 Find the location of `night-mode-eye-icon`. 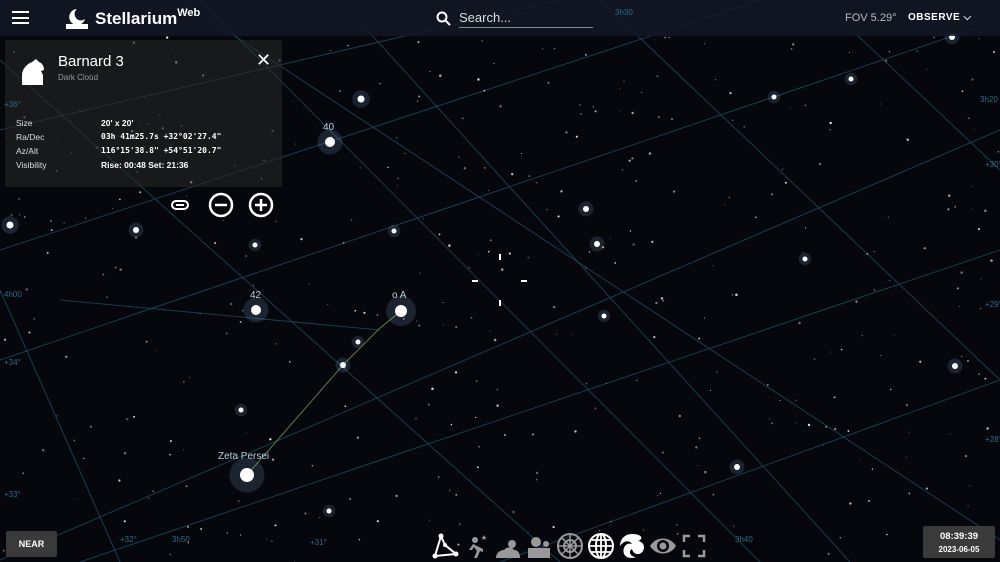

night-mode-eye-icon is located at coordinates (663, 546).